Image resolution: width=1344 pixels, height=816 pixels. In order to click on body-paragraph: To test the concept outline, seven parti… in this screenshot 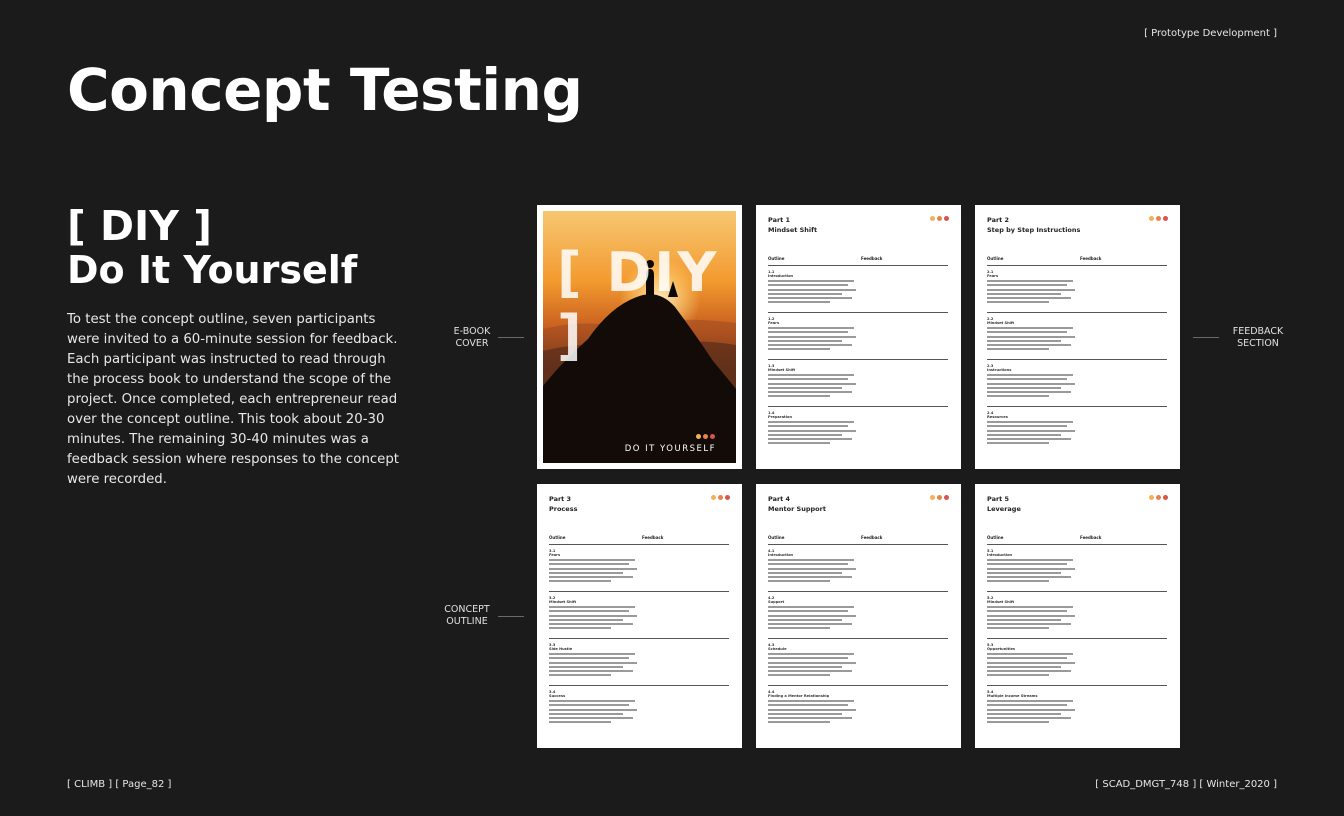, I will do `click(233, 399)`.